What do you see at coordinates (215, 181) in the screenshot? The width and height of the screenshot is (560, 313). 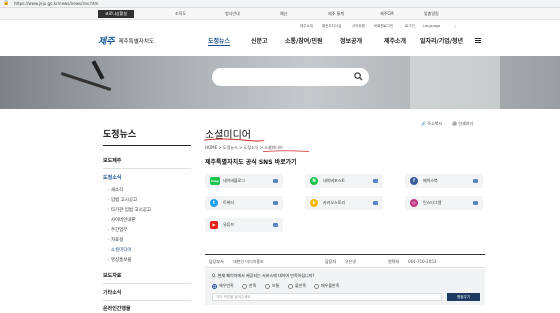 I see `naver-blog-icon: blog` at bounding box center [215, 181].